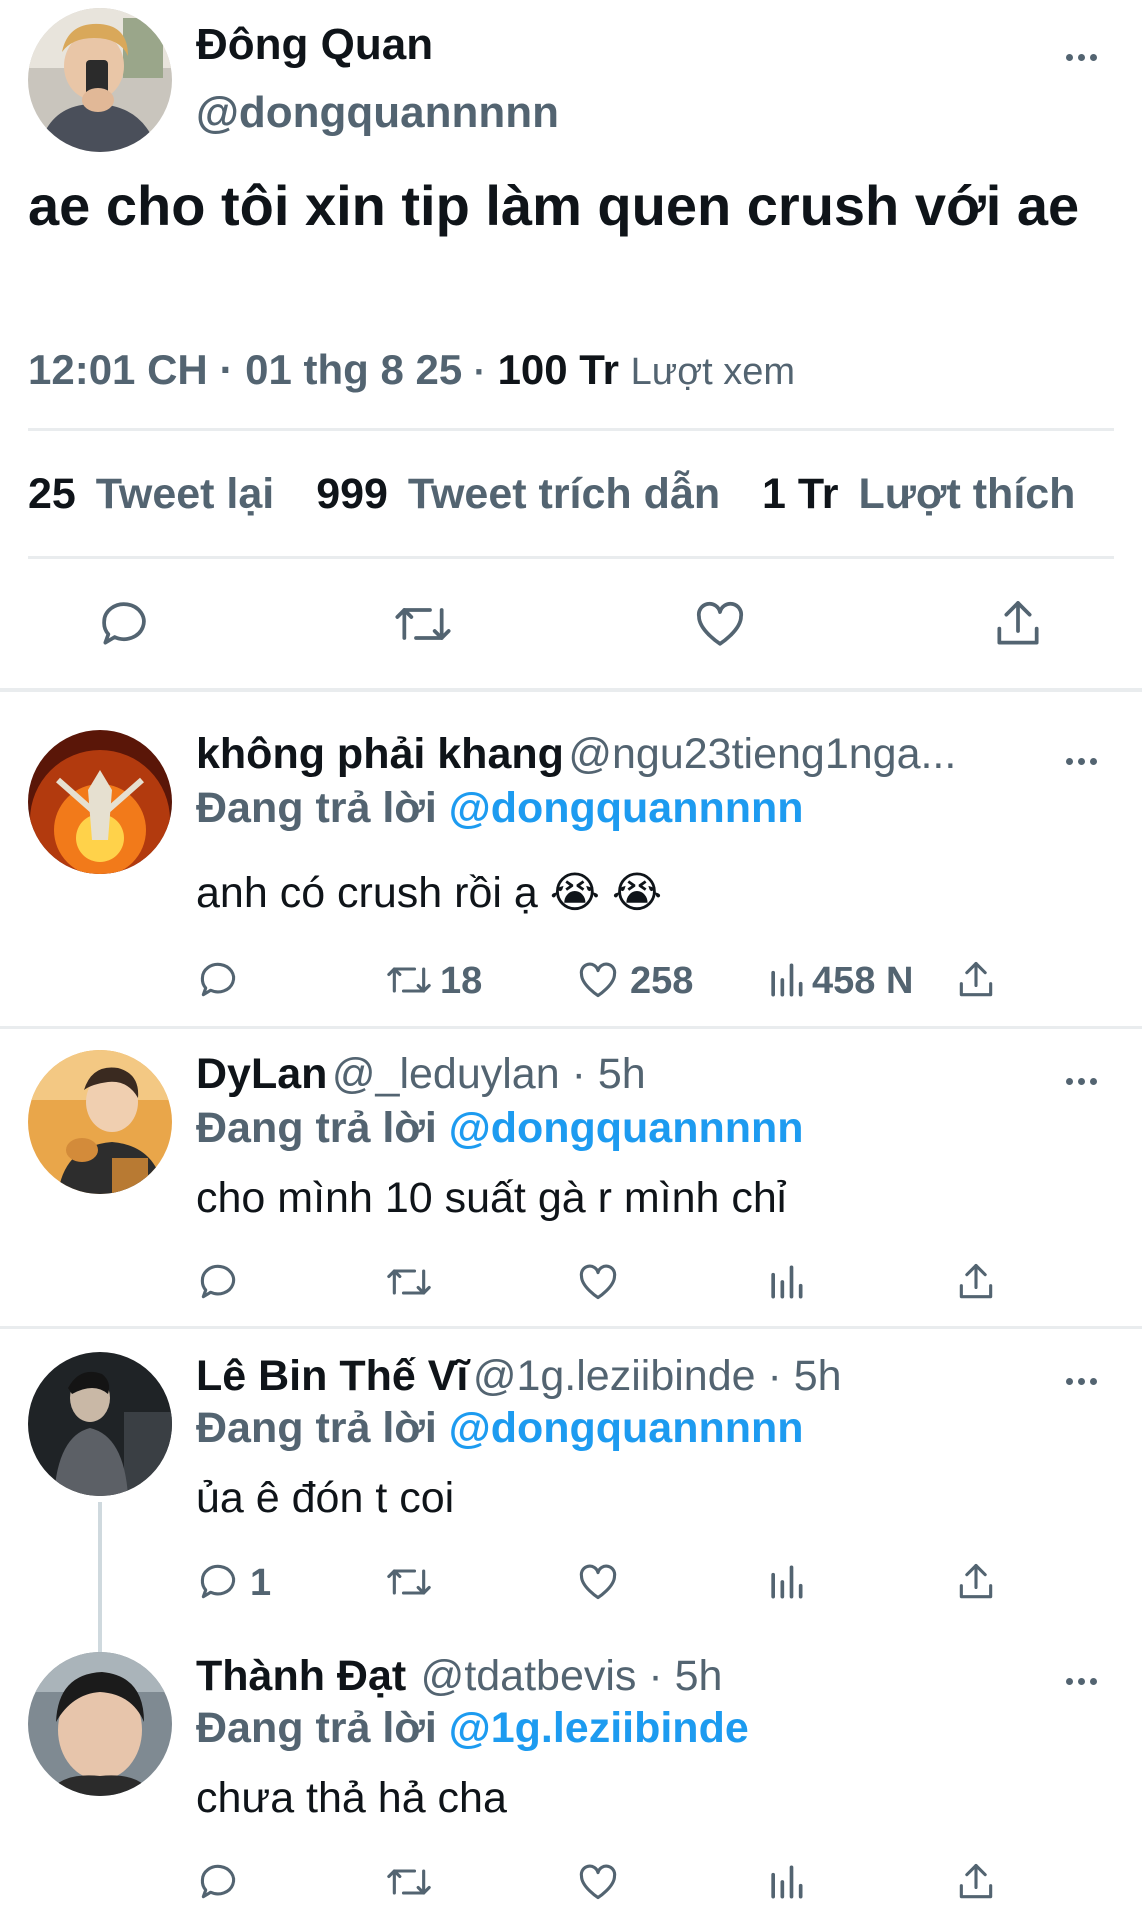  What do you see at coordinates (380, 754) in the screenshot?
I see `reply-author-name: không phải khang` at bounding box center [380, 754].